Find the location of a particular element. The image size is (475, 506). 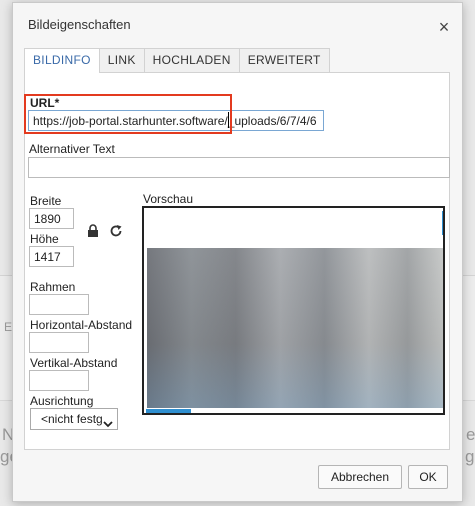

tab-bar: BILDINFO LINK HOCHLADEN ERWEITERT is located at coordinates (177, 60).